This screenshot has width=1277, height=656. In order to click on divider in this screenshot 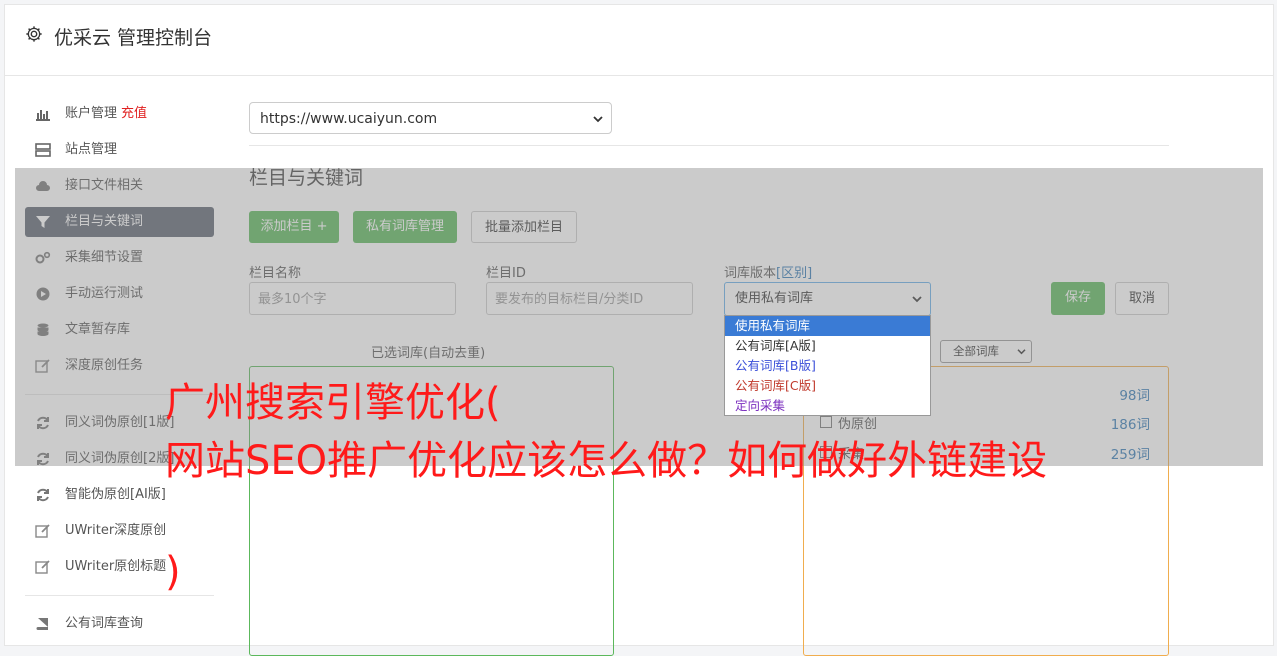, I will do `click(709, 145)`.